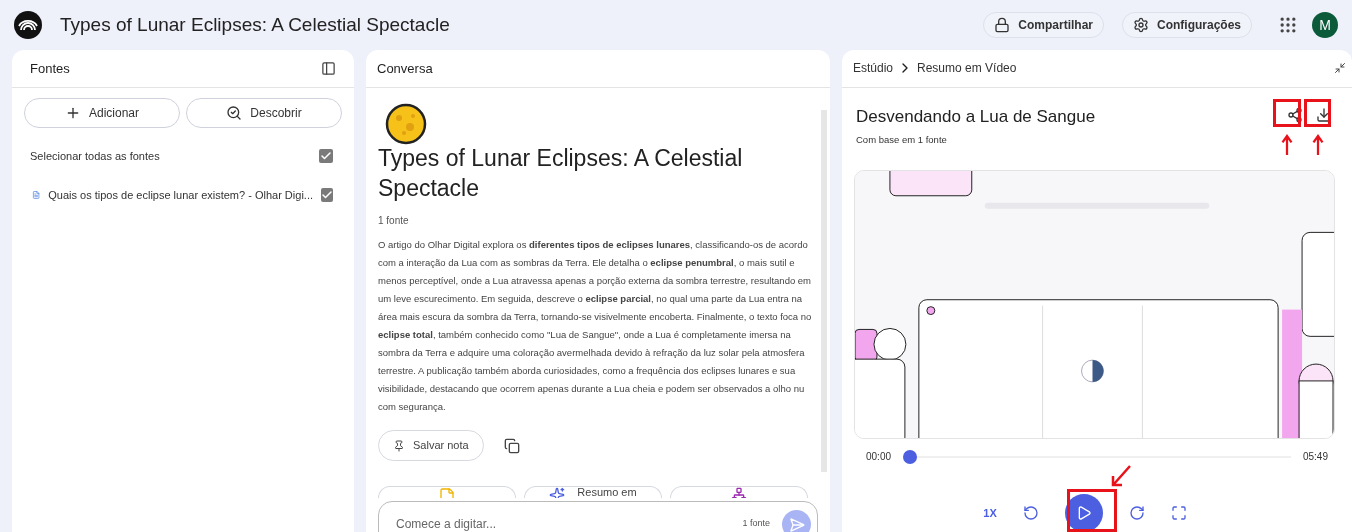 This screenshot has height=532, width=1352. Describe the element at coordinates (406, 124) in the screenshot. I see `moon-icon` at that location.